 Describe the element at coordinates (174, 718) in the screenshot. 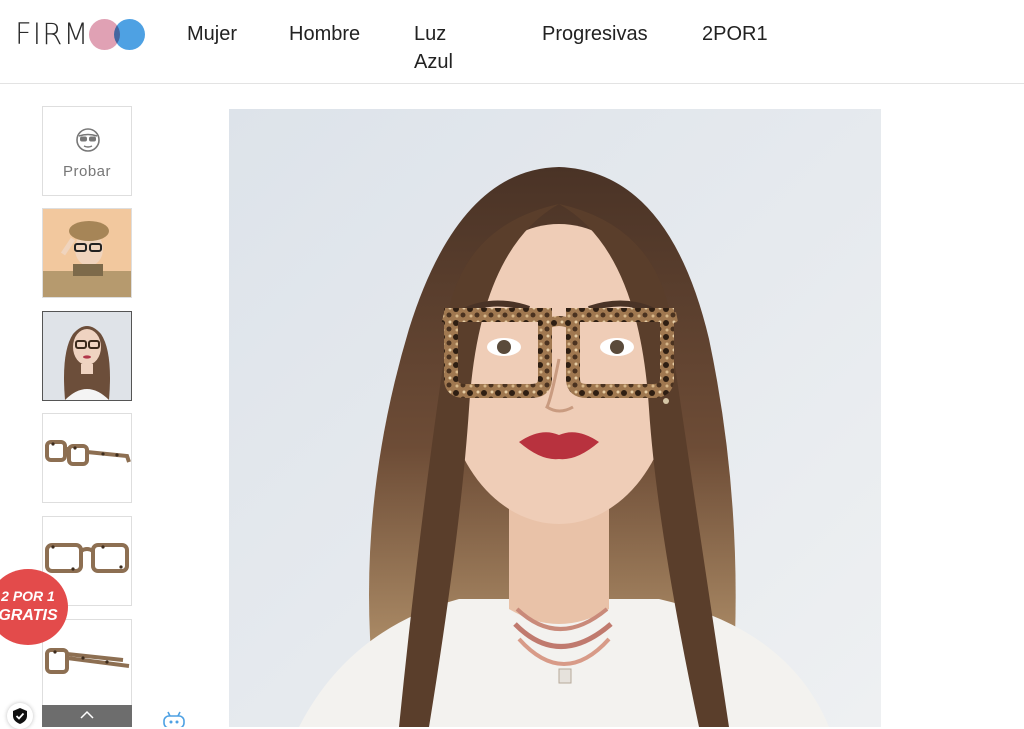

I see `robot-icon` at that location.